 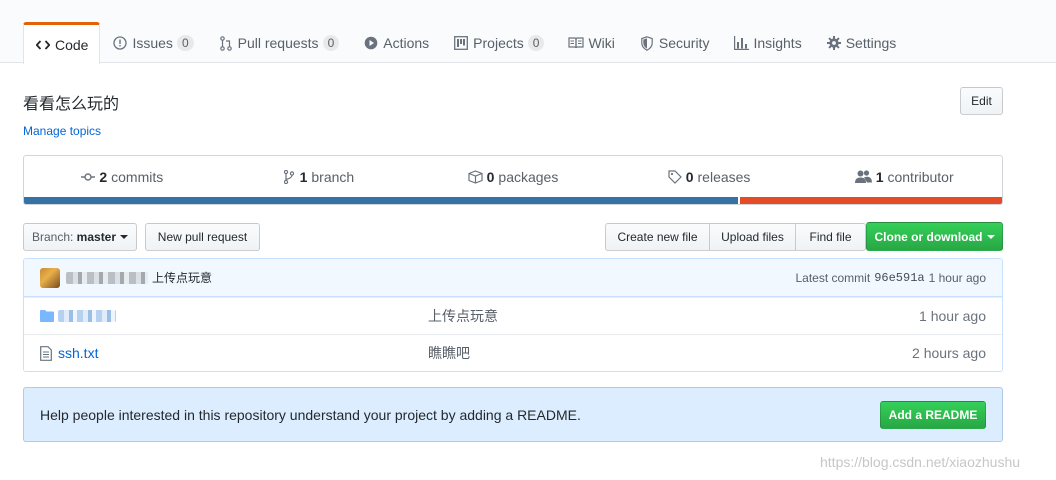 I want to click on file-actions-group: Create new file Upload files Find file, so click(x=735, y=237).